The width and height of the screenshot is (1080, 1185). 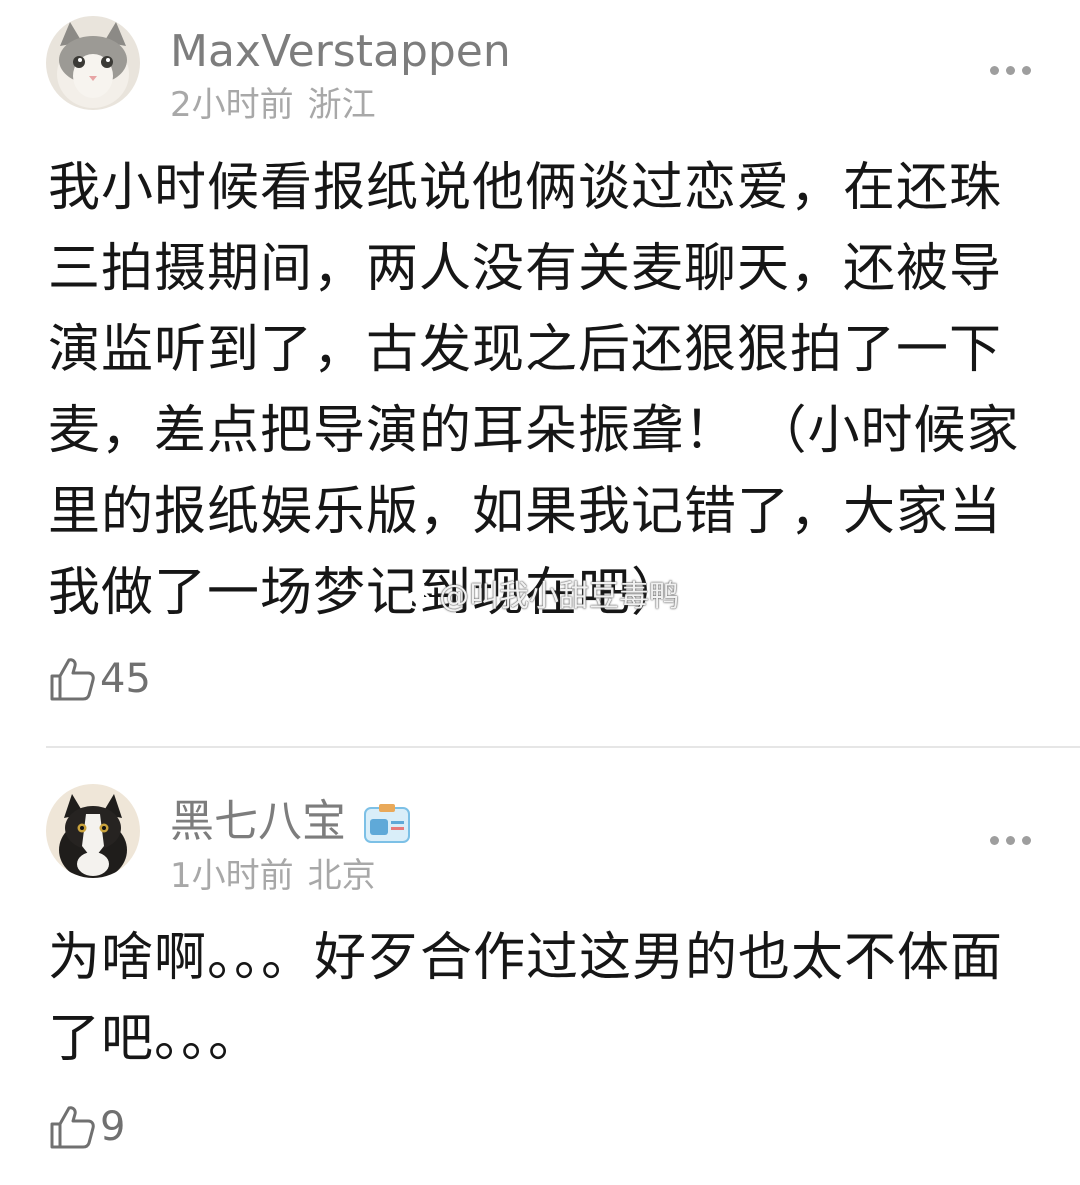 I want to click on like-count: 45, so click(x=125, y=679).